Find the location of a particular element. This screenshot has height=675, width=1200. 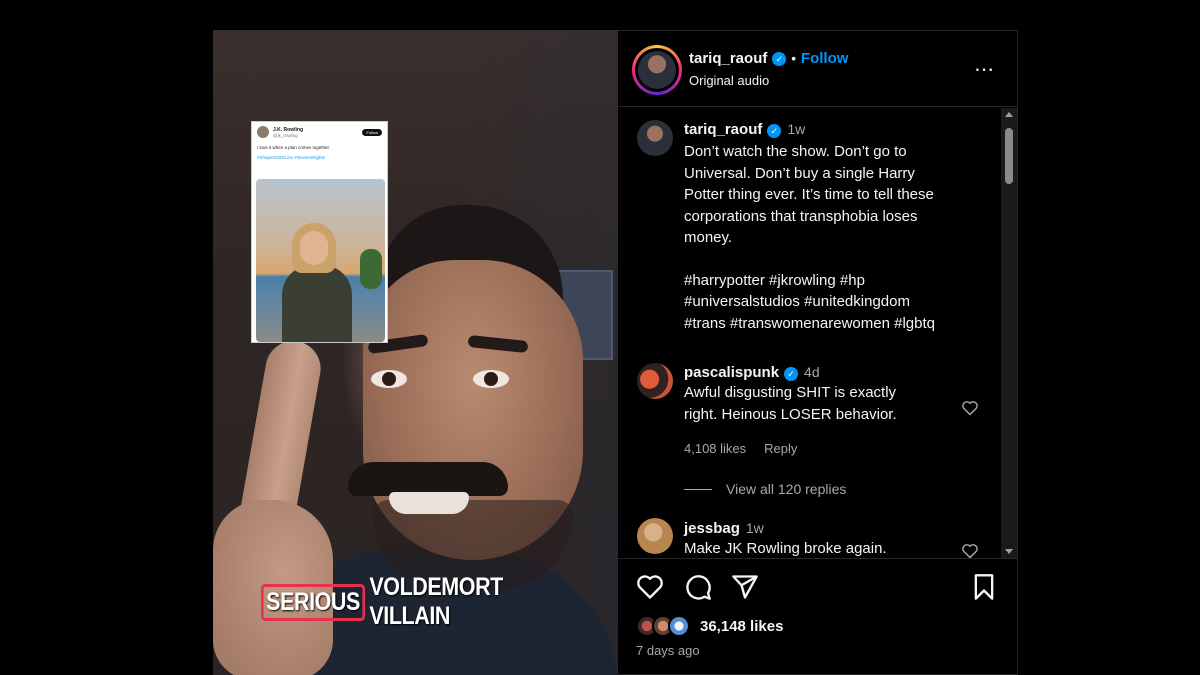

tweet-photo-person-face is located at coordinates (314, 248).